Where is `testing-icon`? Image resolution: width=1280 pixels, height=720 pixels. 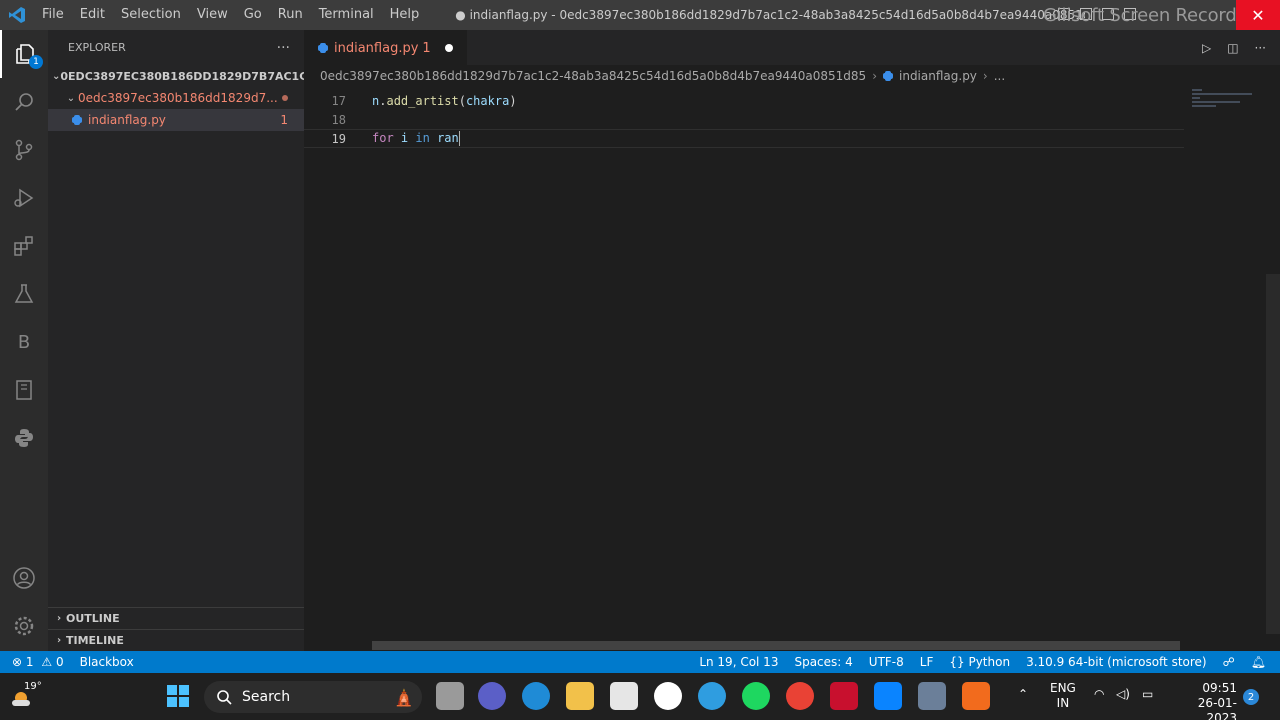 testing-icon is located at coordinates (24, 293).